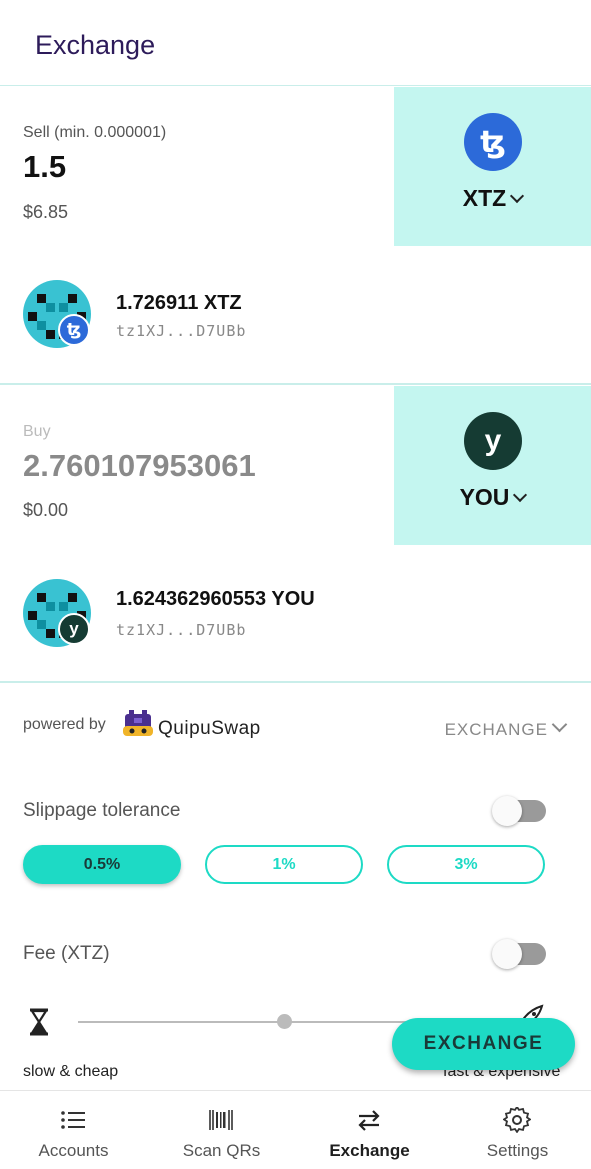  What do you see at coordinates (493, 441) in the screenshot?
I see `you-token-icon: y` at bounding box center [493, 441].